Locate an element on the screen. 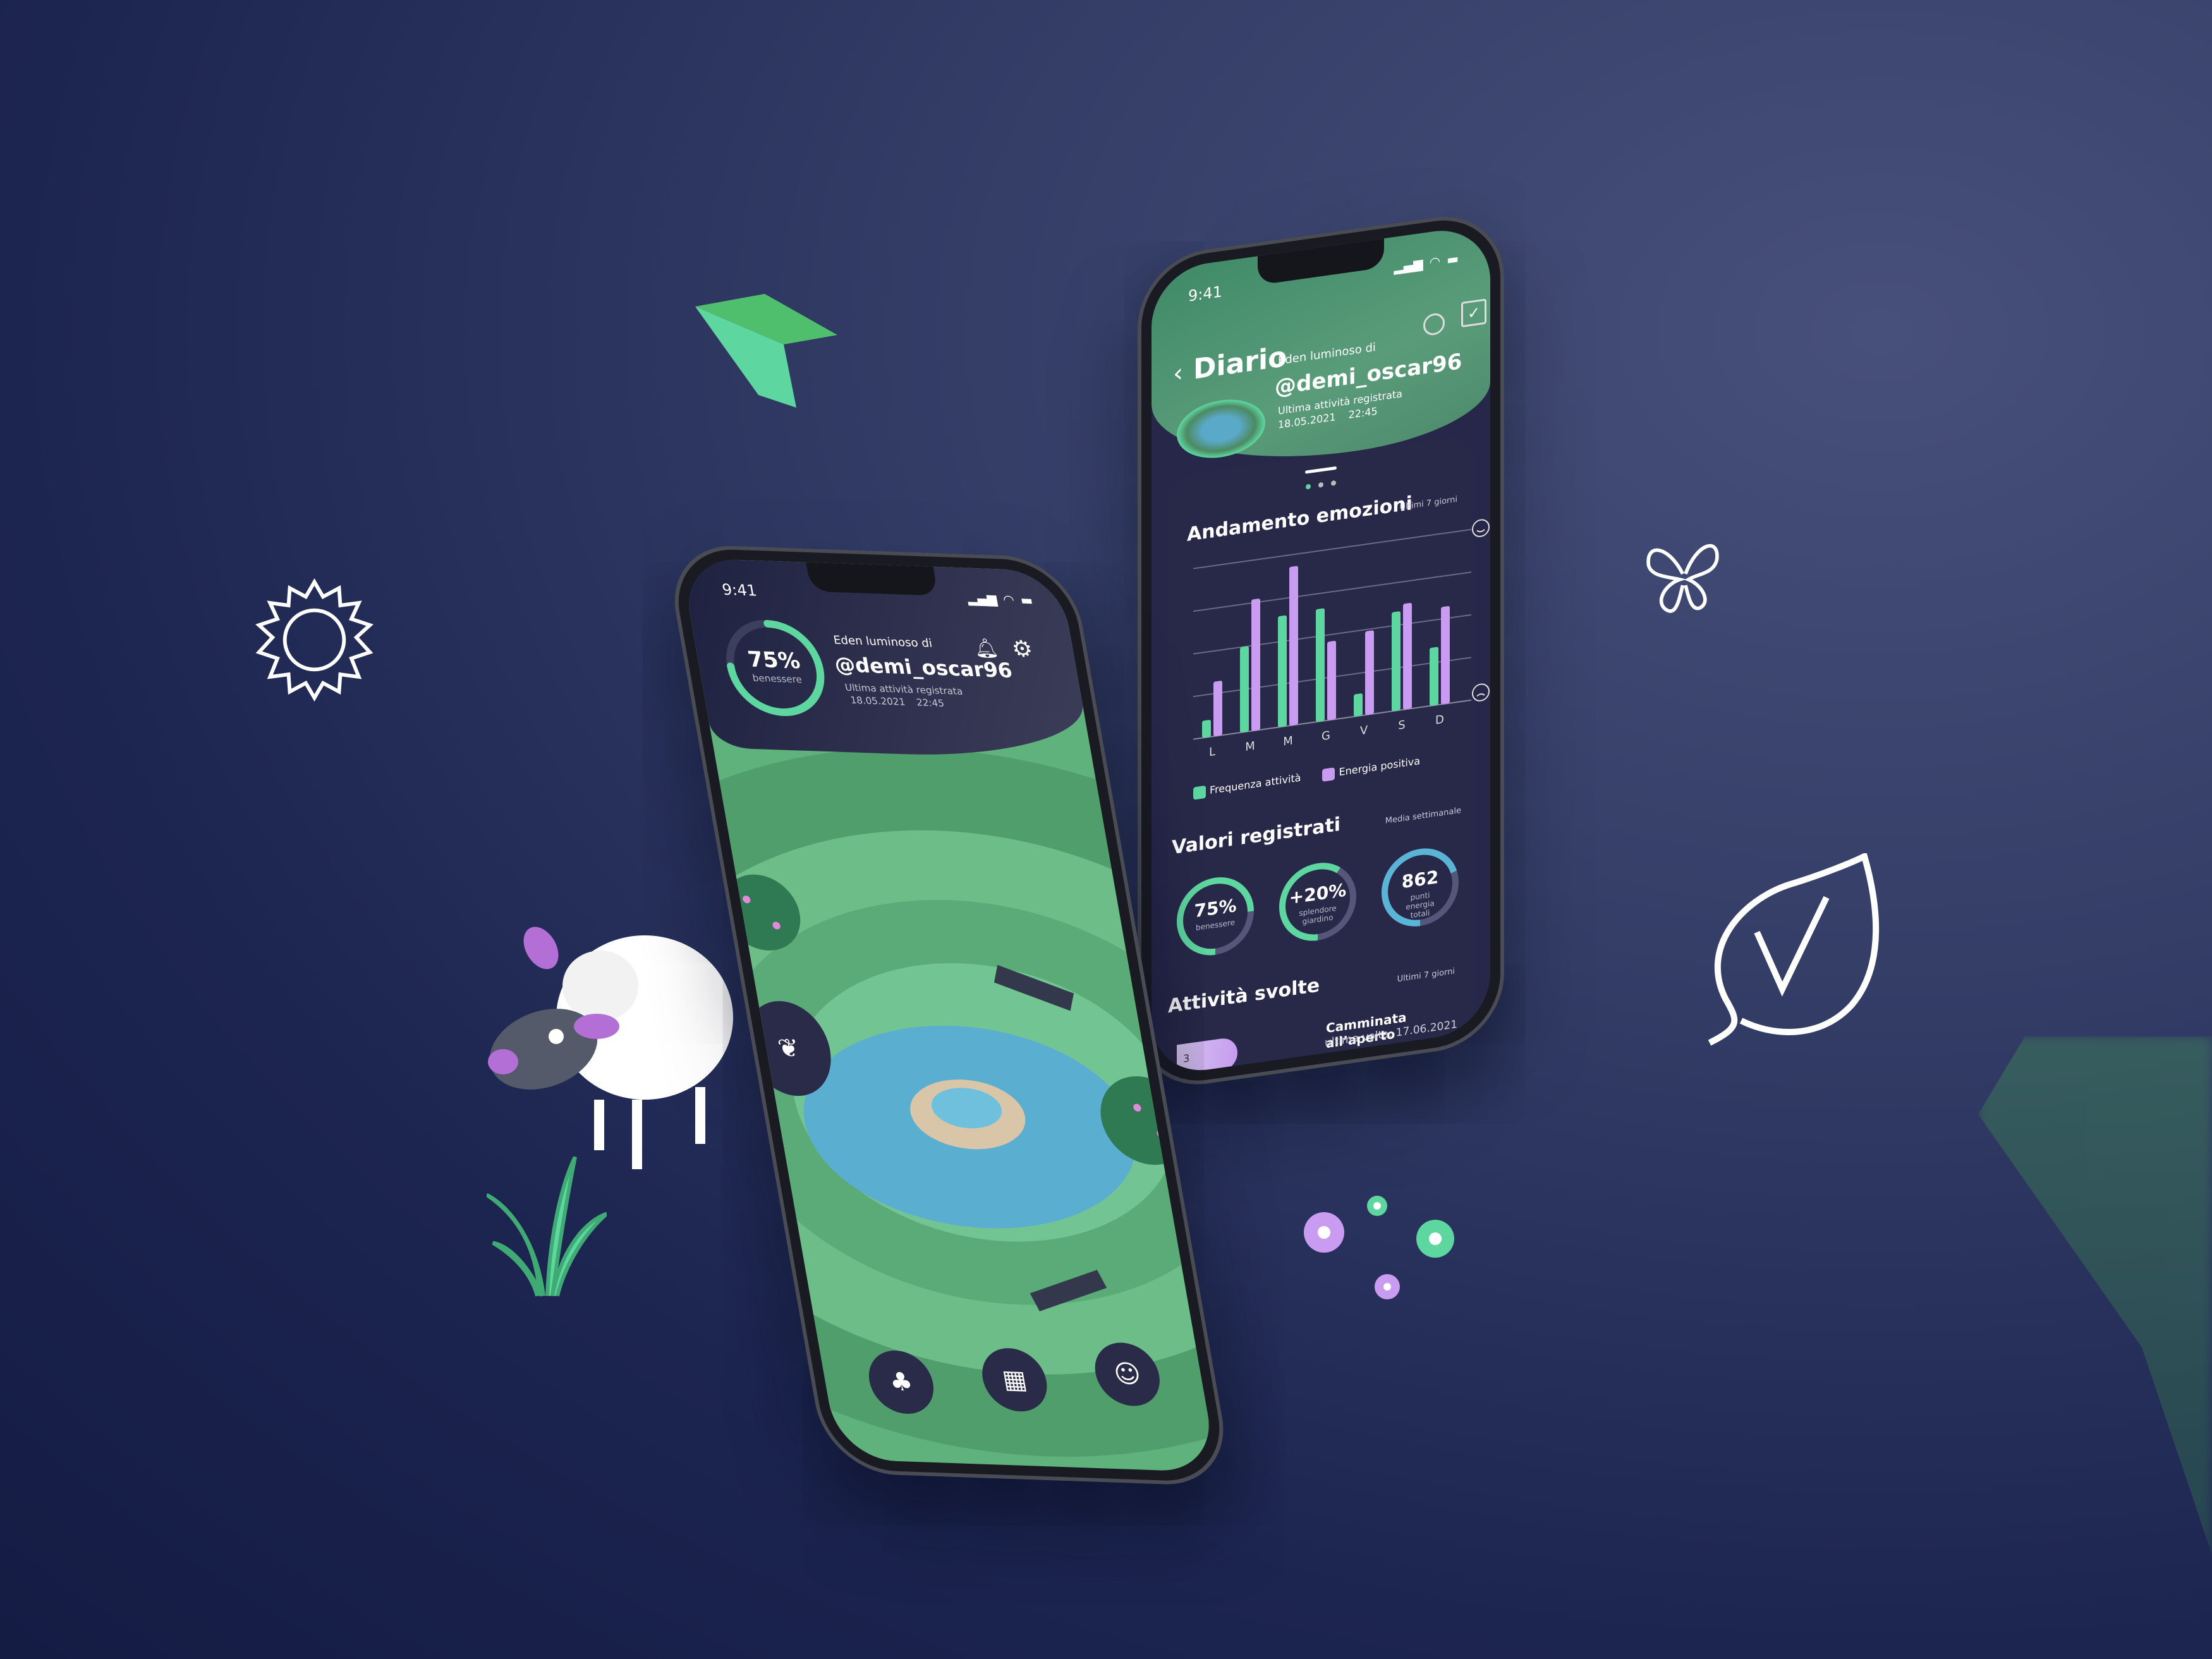  value-ring: +20% splendore giardino is located at coordinates (1318, 902).